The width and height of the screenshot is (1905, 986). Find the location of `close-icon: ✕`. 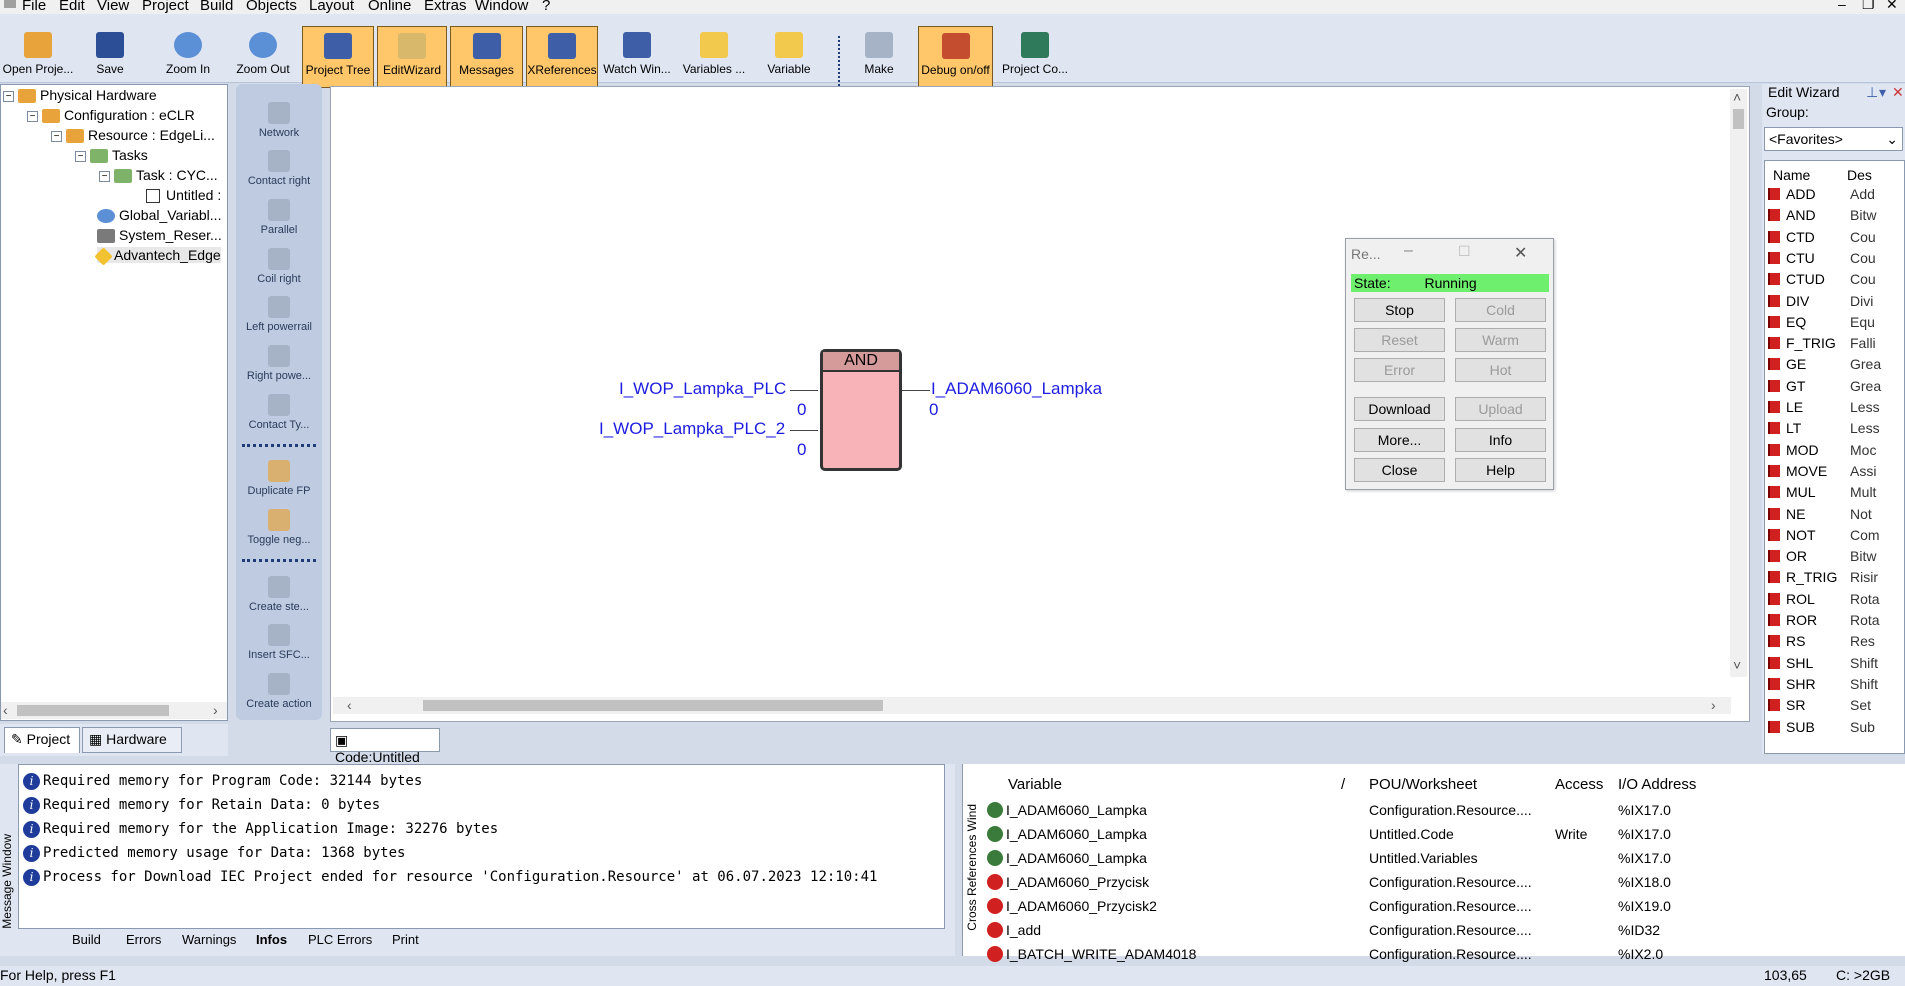

close-icon: ✕ is located at coordinates (1892, 6).